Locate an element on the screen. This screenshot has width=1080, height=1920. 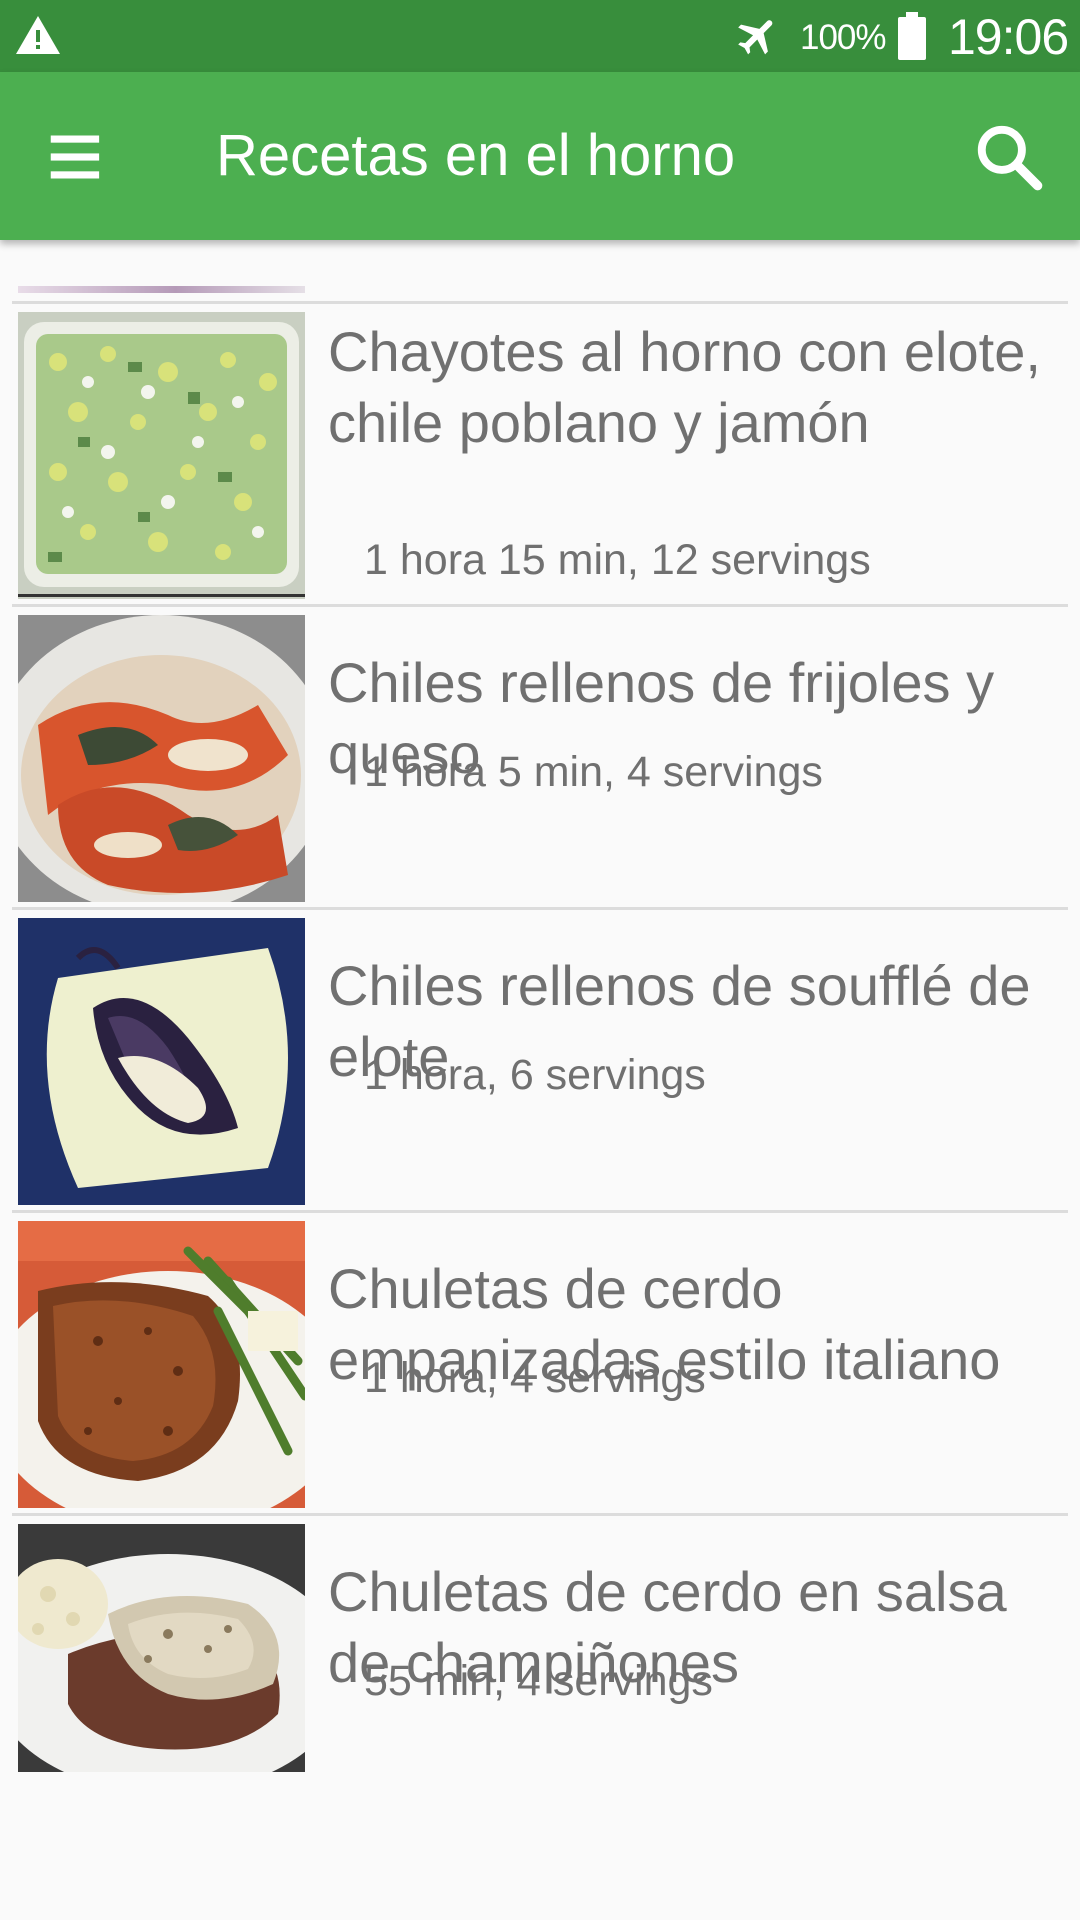
clock: 19:06 is located at coordinates (1008, 37).